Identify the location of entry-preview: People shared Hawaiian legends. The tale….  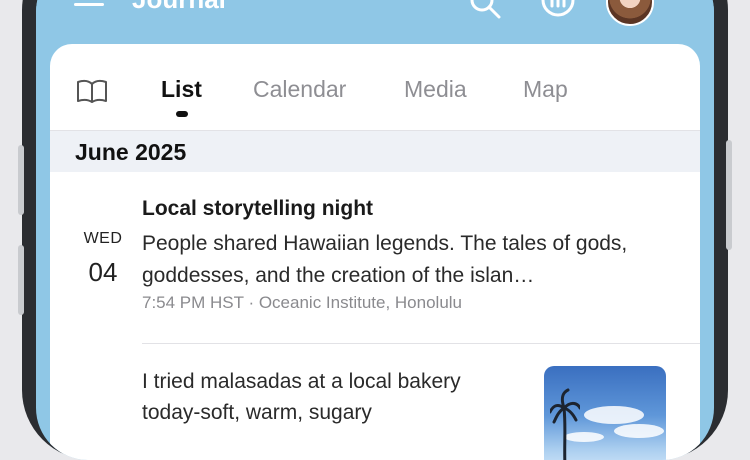
(412, 260).